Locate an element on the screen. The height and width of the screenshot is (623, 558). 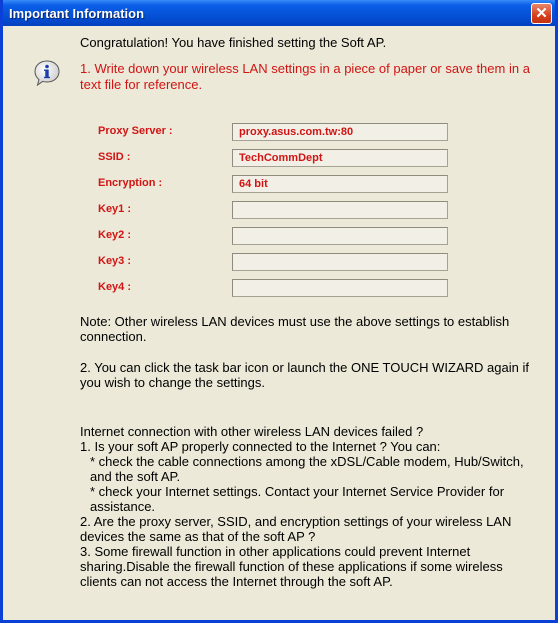
encryption-field: 64 bit is located at coordinates (340, 184).